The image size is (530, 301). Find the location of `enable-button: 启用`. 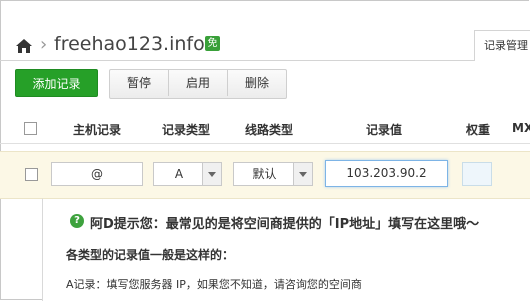

enable-button: 启用 is located at coordinates (198, 83).